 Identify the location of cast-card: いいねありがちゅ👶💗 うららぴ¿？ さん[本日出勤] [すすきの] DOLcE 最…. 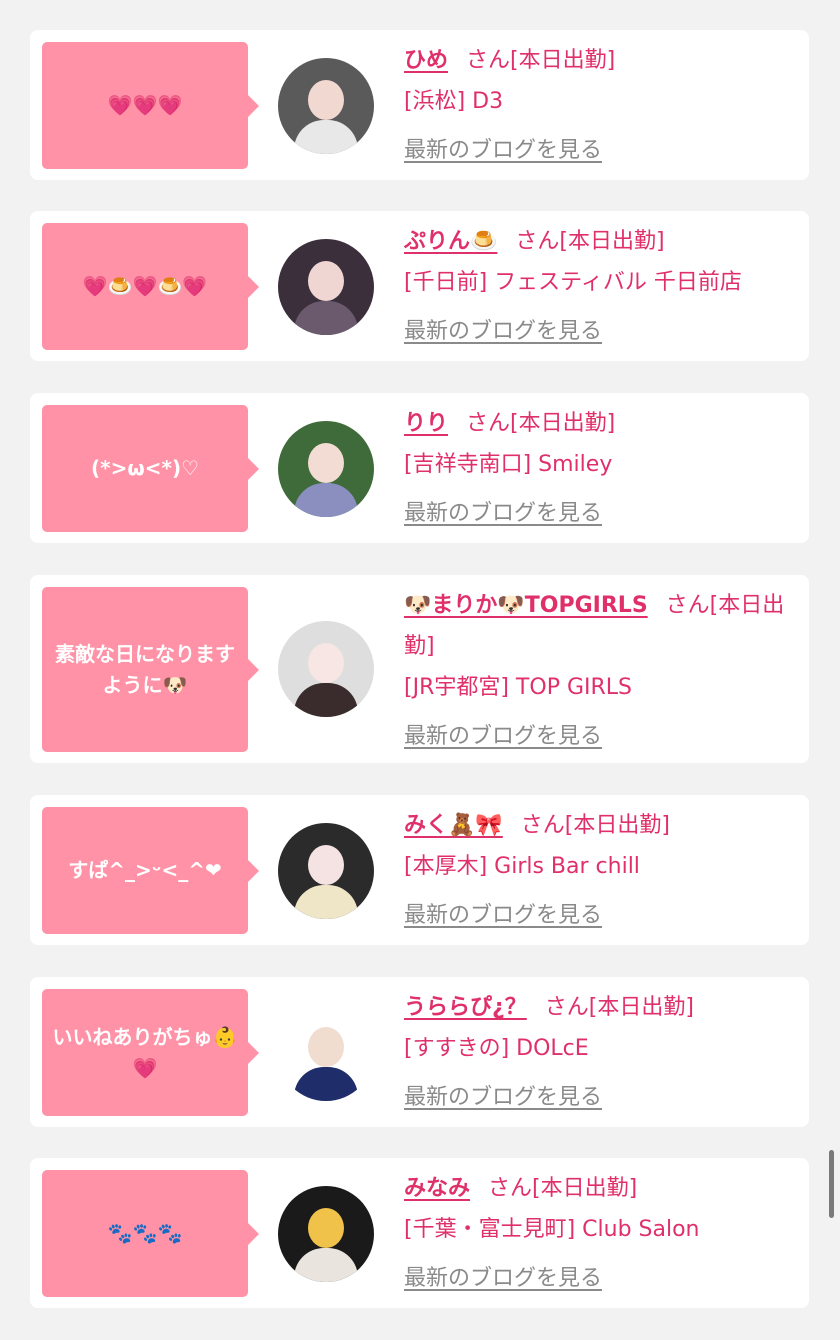
(419, 1052).